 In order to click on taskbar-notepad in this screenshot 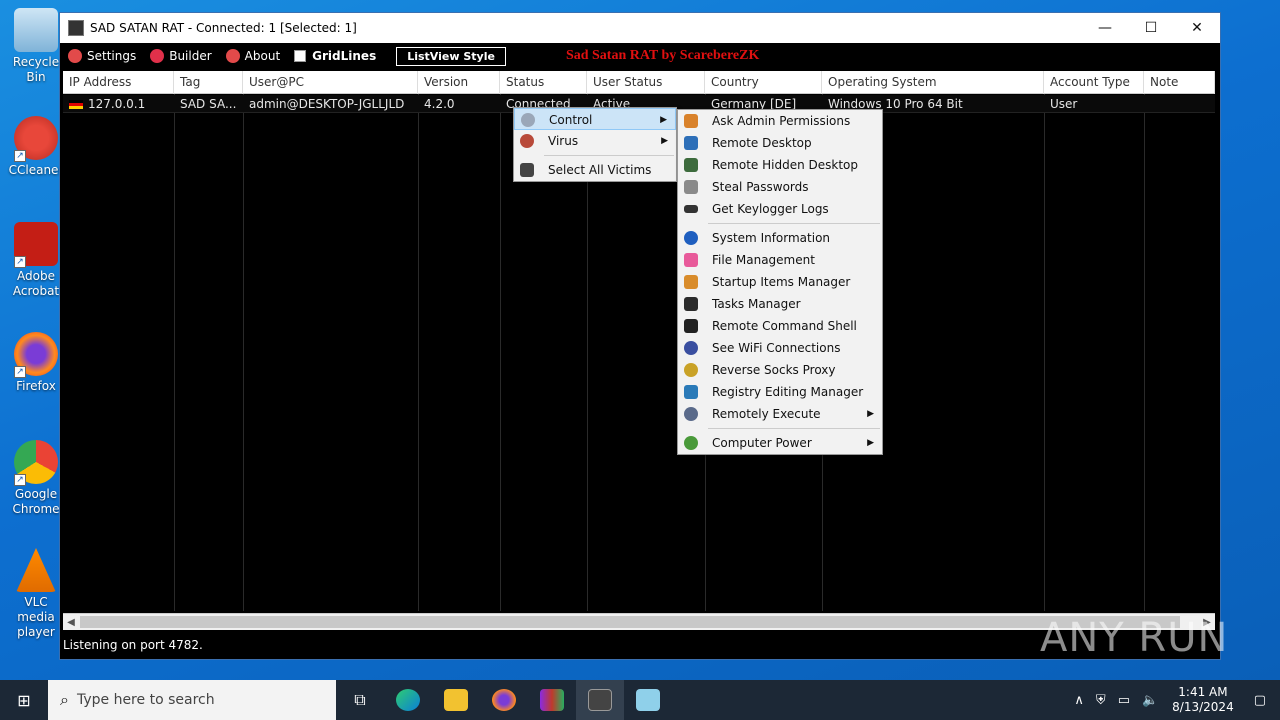, I will do `click(648, 700)`.